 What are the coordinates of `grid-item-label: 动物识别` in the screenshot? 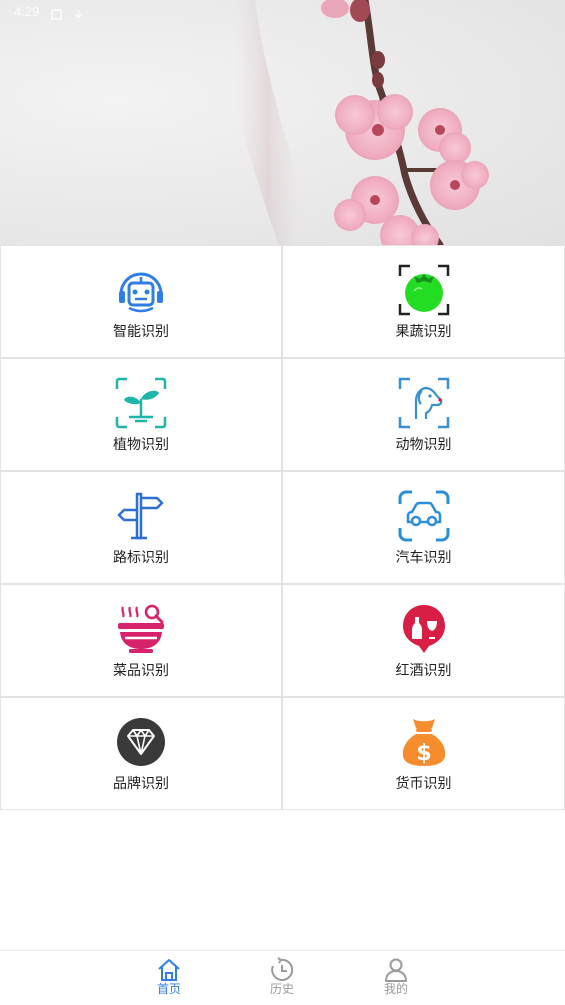 It's located at (423, 445).